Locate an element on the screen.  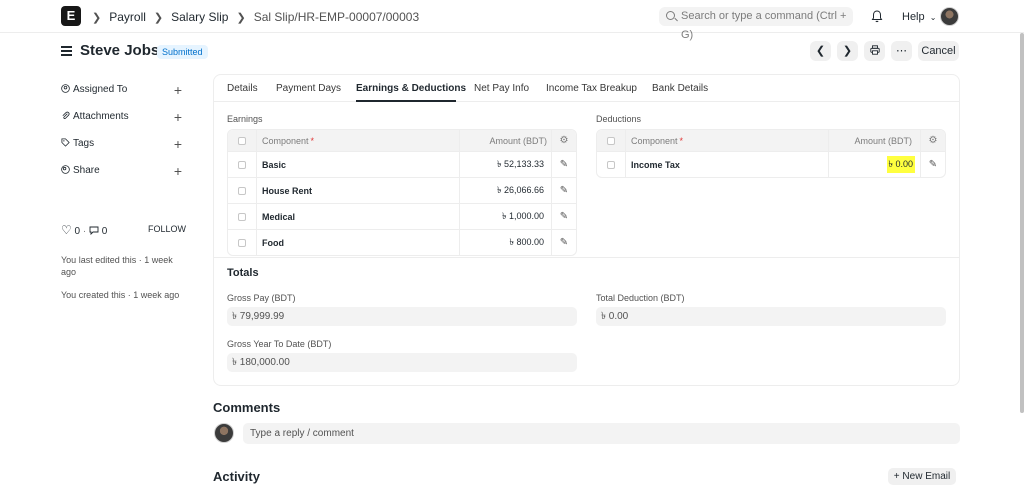
more-actions-button: ⋯ is located at coordinates (901, 51).